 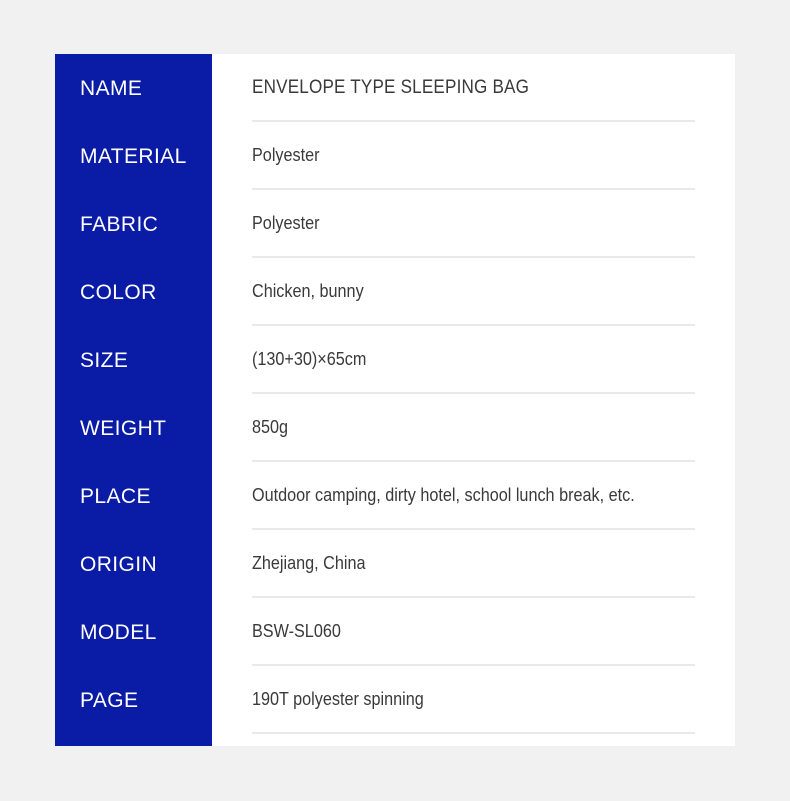 I want to click on spec-row-label: ORIGIN, so click(x=119, y=564).